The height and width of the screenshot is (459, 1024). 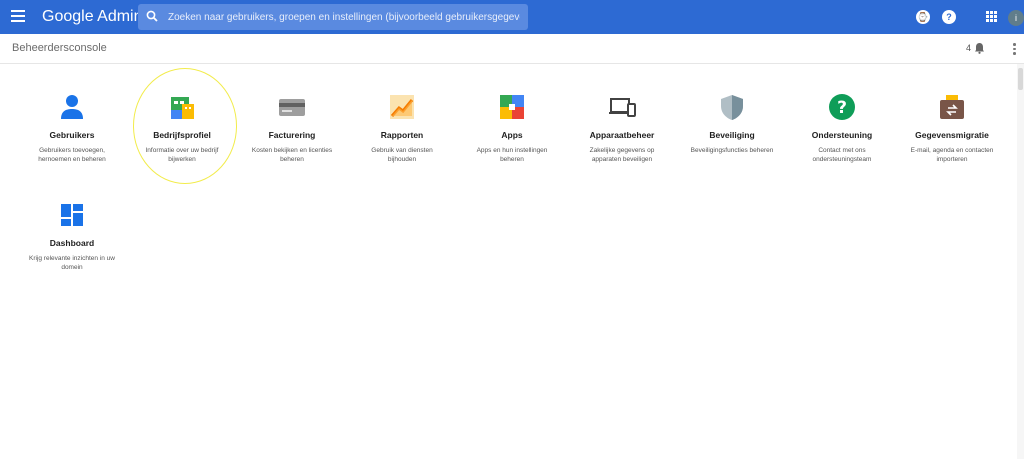 What do you see at coordinates (732, 150) in the screenshot?
I see `tile-description: Beveiligingsfuncties beheren` at bounding box center [732, 150].